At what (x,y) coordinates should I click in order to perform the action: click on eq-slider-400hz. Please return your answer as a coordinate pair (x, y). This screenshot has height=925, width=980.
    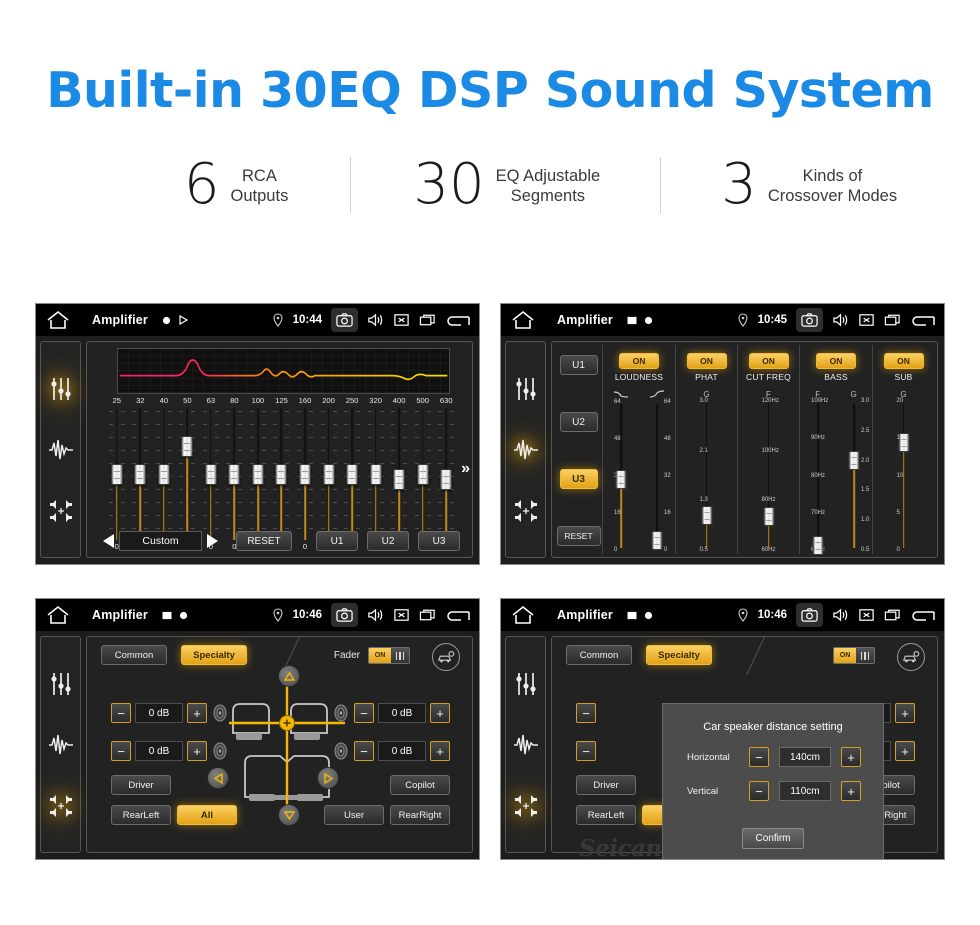
    Looking at the image, I should click on (399, 474).